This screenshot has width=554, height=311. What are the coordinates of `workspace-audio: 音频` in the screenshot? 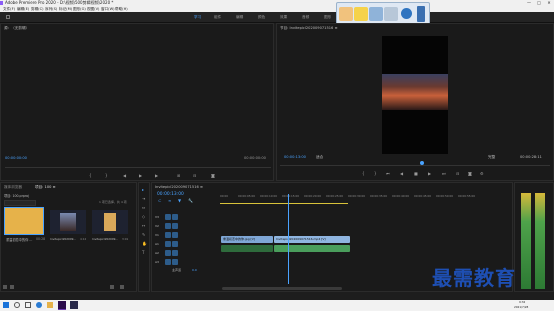 It's located at (305, 17).